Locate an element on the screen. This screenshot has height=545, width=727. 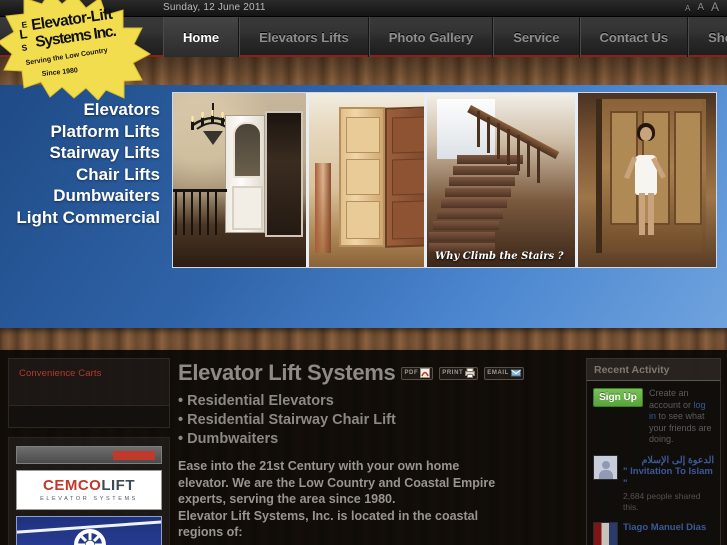
activity-item-text: Tiago Manuel Dias is located at coordinates (668, 533).